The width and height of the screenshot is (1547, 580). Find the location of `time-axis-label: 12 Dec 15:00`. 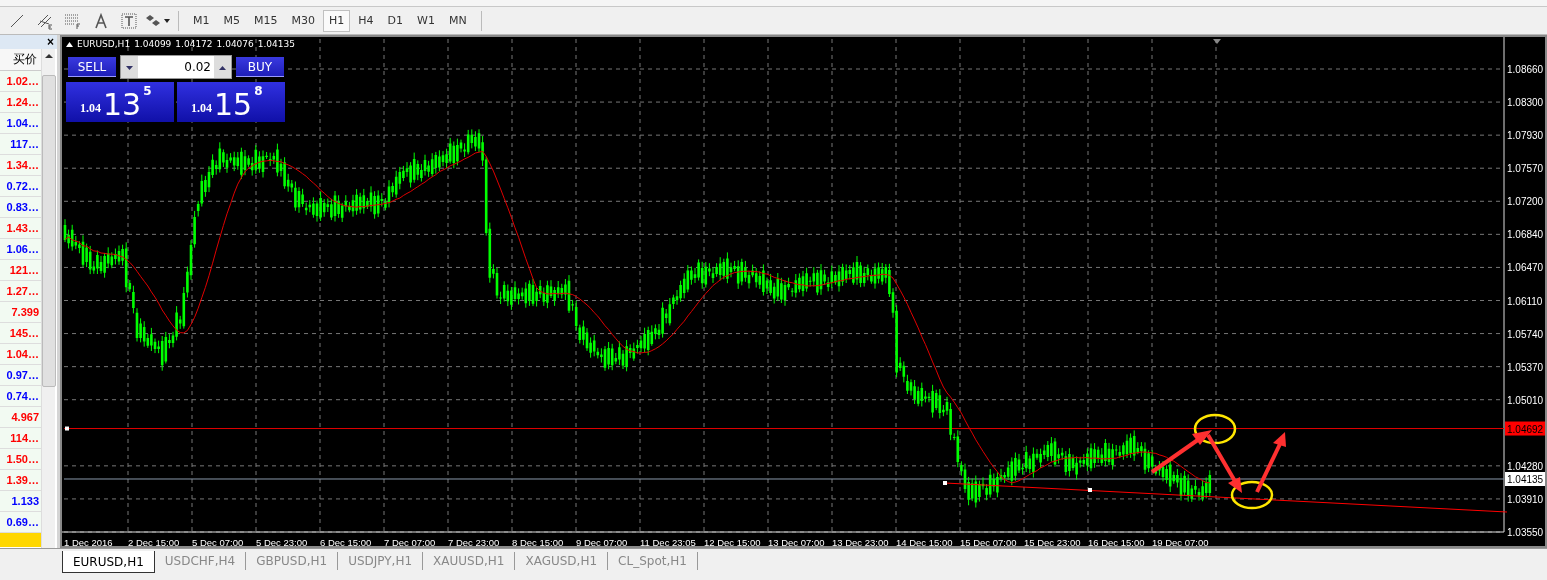

time-axis-label: 12 Dec 15:00 is located at coordinates (732, 541).